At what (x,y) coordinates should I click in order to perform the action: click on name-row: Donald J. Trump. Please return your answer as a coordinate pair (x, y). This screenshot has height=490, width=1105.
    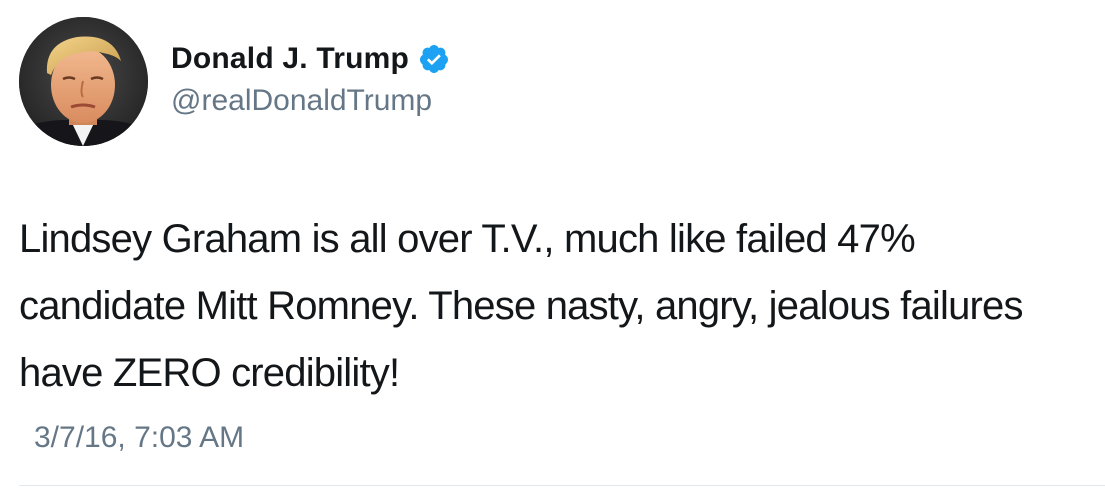
    Looking at the image, I should click on (310, 59).